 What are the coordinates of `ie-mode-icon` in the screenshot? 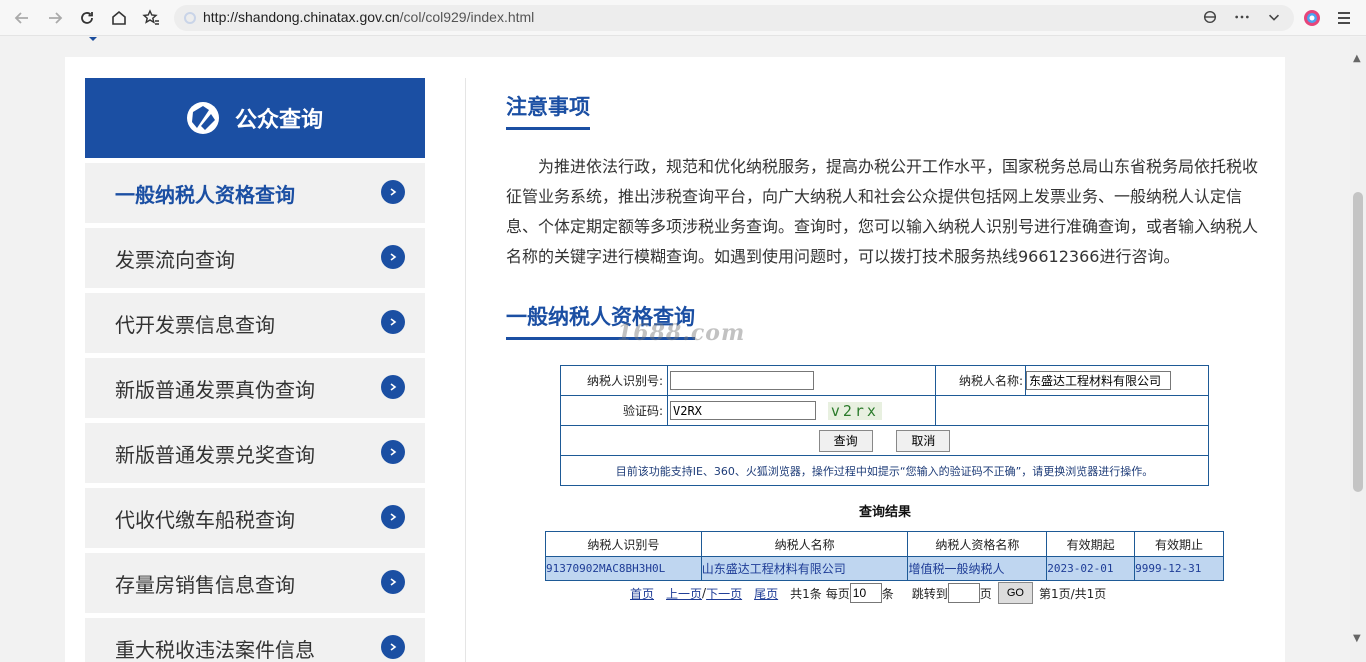 It's located at (1210, 17).